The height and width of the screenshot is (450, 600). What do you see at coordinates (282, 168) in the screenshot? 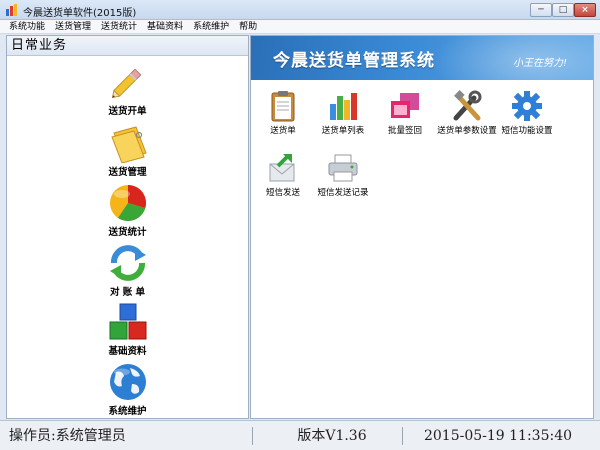
I see `envelope-send-icon` at bounding box center [282, 168].